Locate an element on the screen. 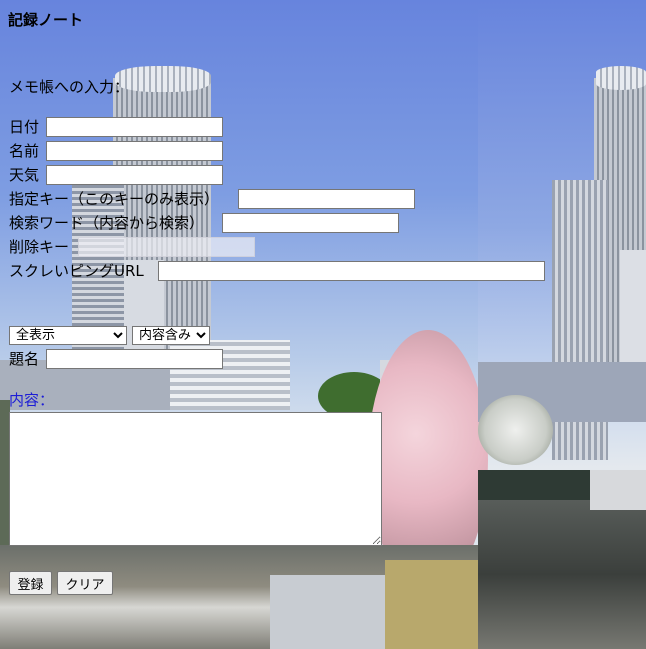 This screenshot has width=646, height=649. key-label: 指定キー（このキーのみ表示） is located at coordinates (114, 199).